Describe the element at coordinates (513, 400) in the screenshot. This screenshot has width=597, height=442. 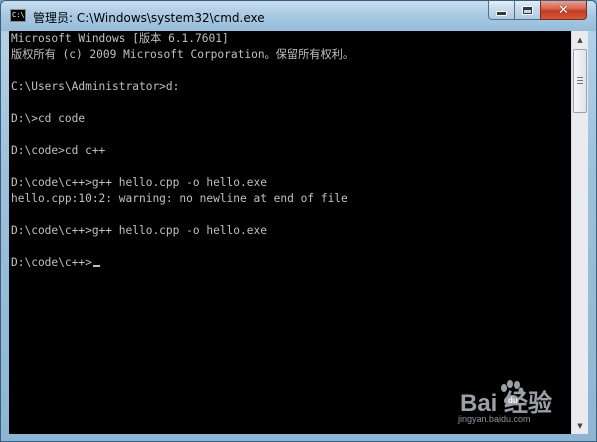
I see `svg-text: du` at that location.